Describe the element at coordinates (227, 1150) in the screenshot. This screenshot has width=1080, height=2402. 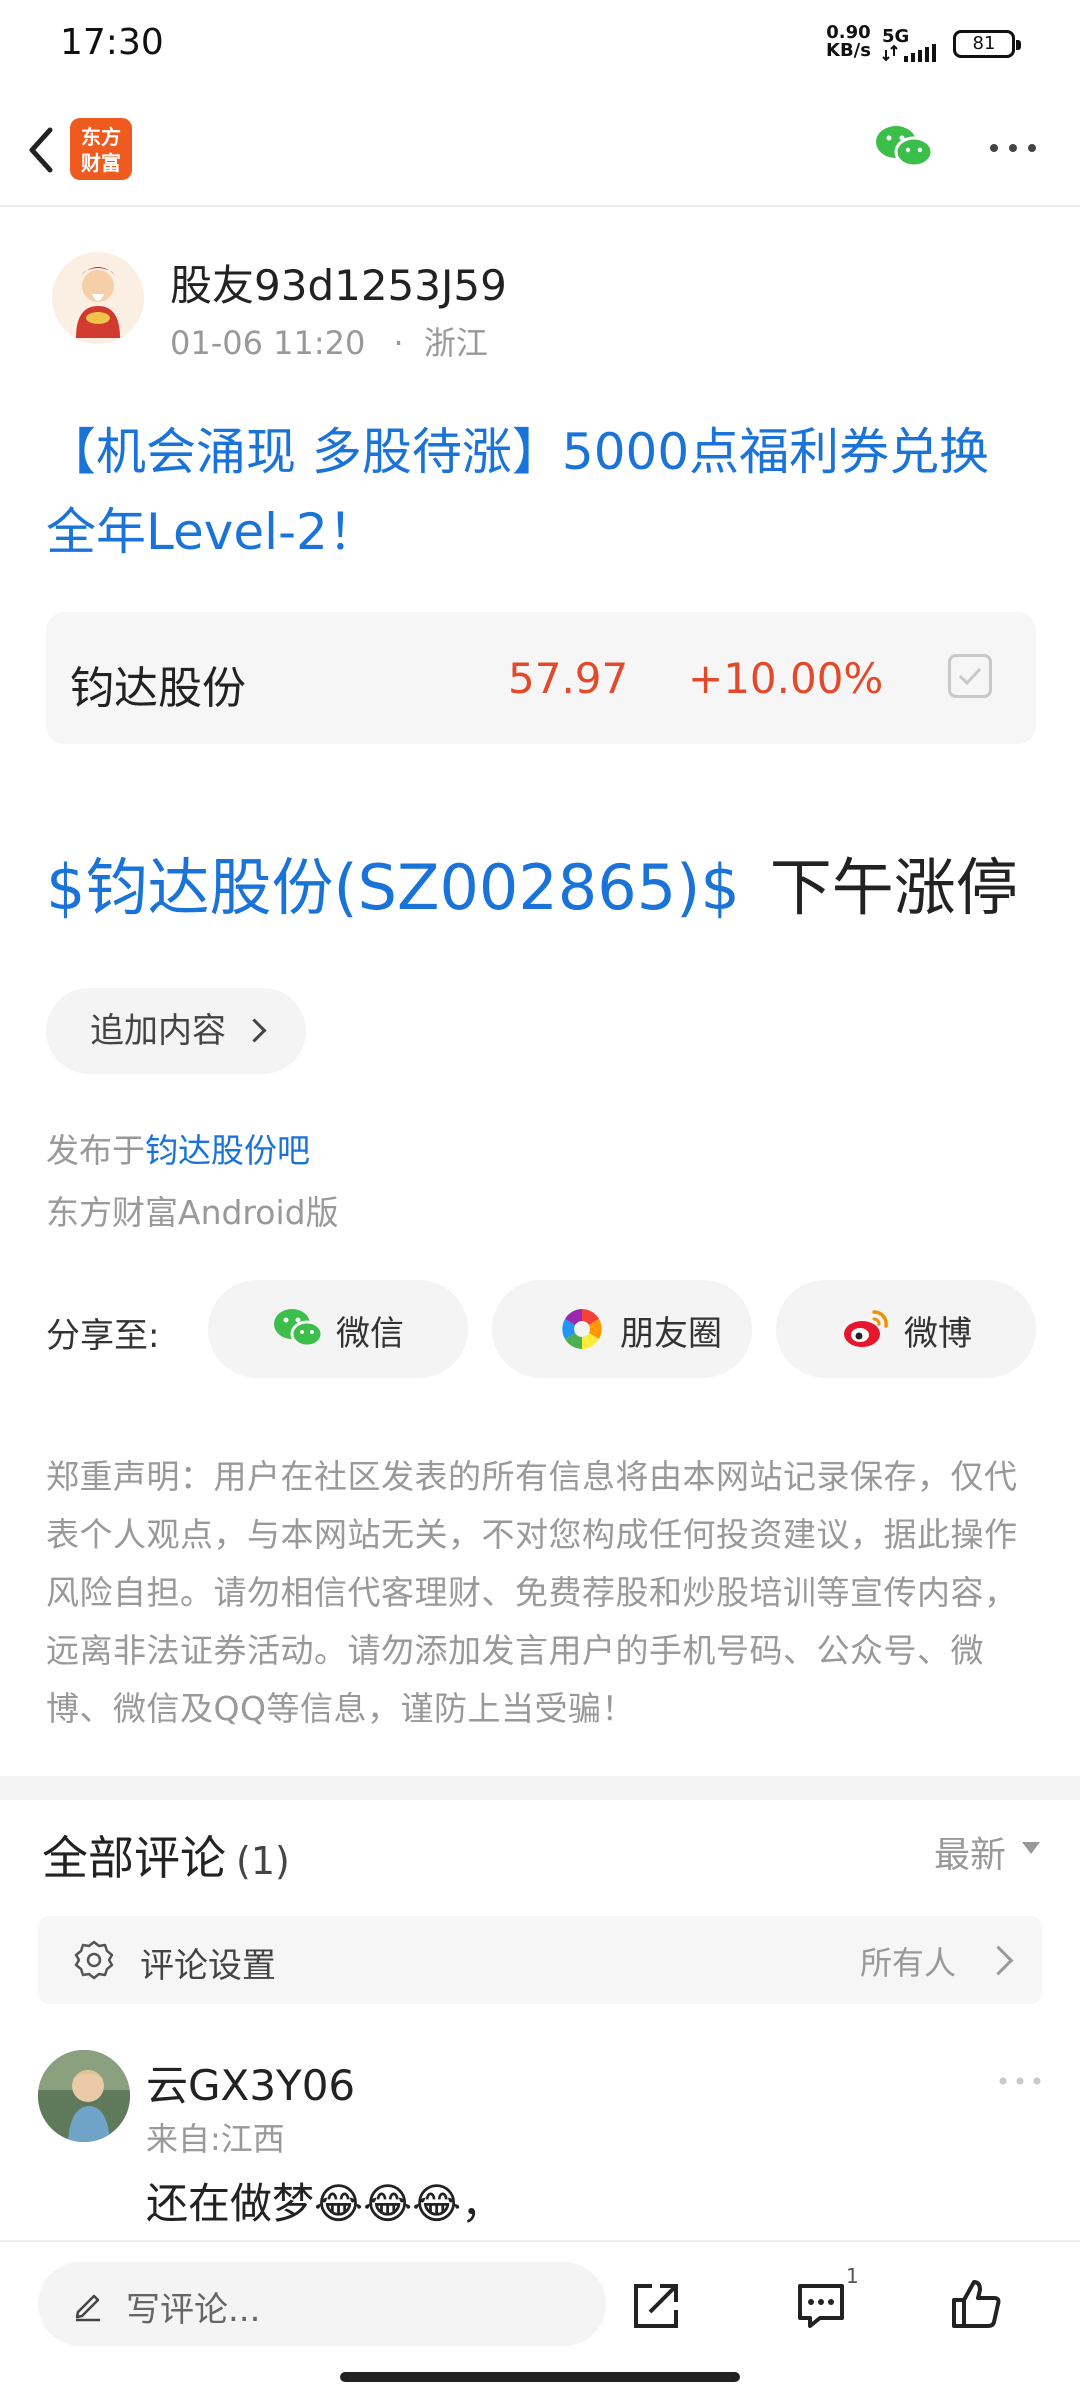
I see `forum-link: 钧达股份吧` at that location.